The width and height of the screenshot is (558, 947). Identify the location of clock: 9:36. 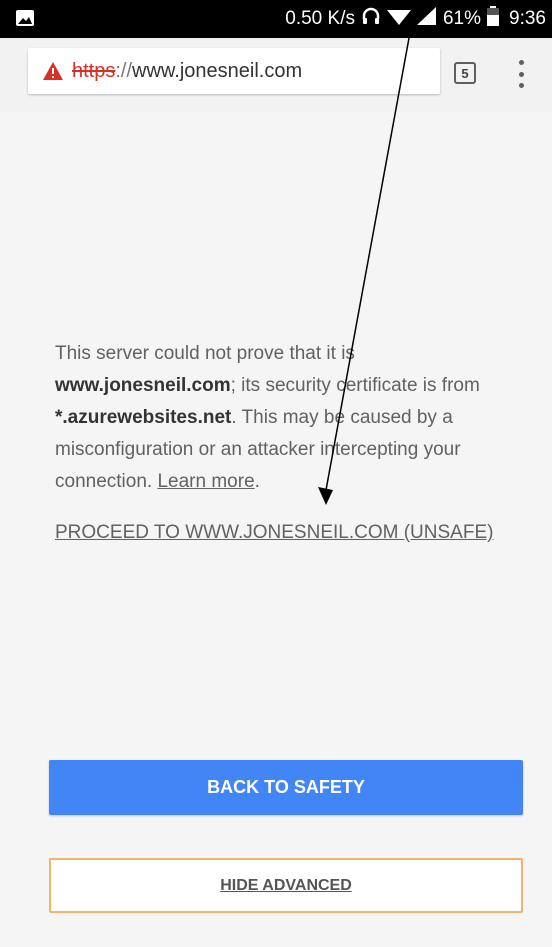
(527, 18).